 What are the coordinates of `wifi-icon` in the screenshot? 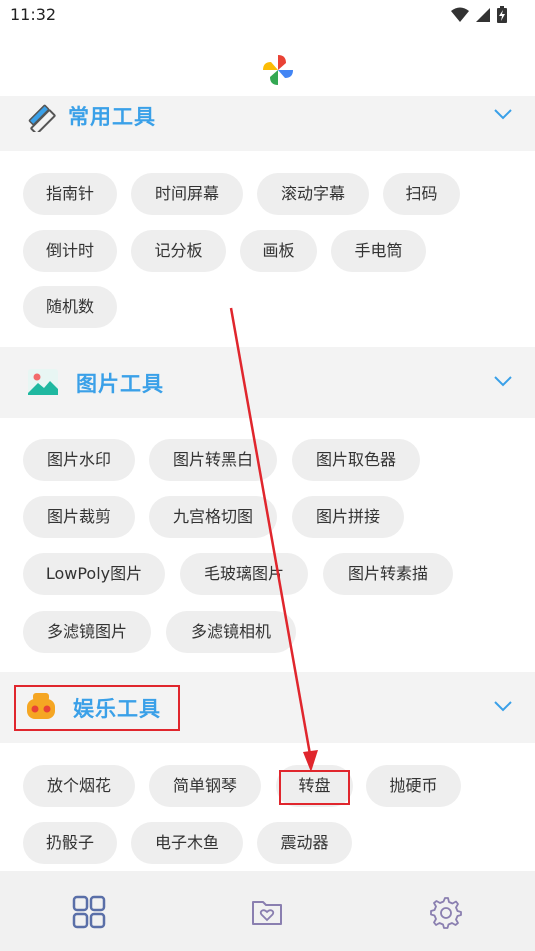 It's located at (460, 14).